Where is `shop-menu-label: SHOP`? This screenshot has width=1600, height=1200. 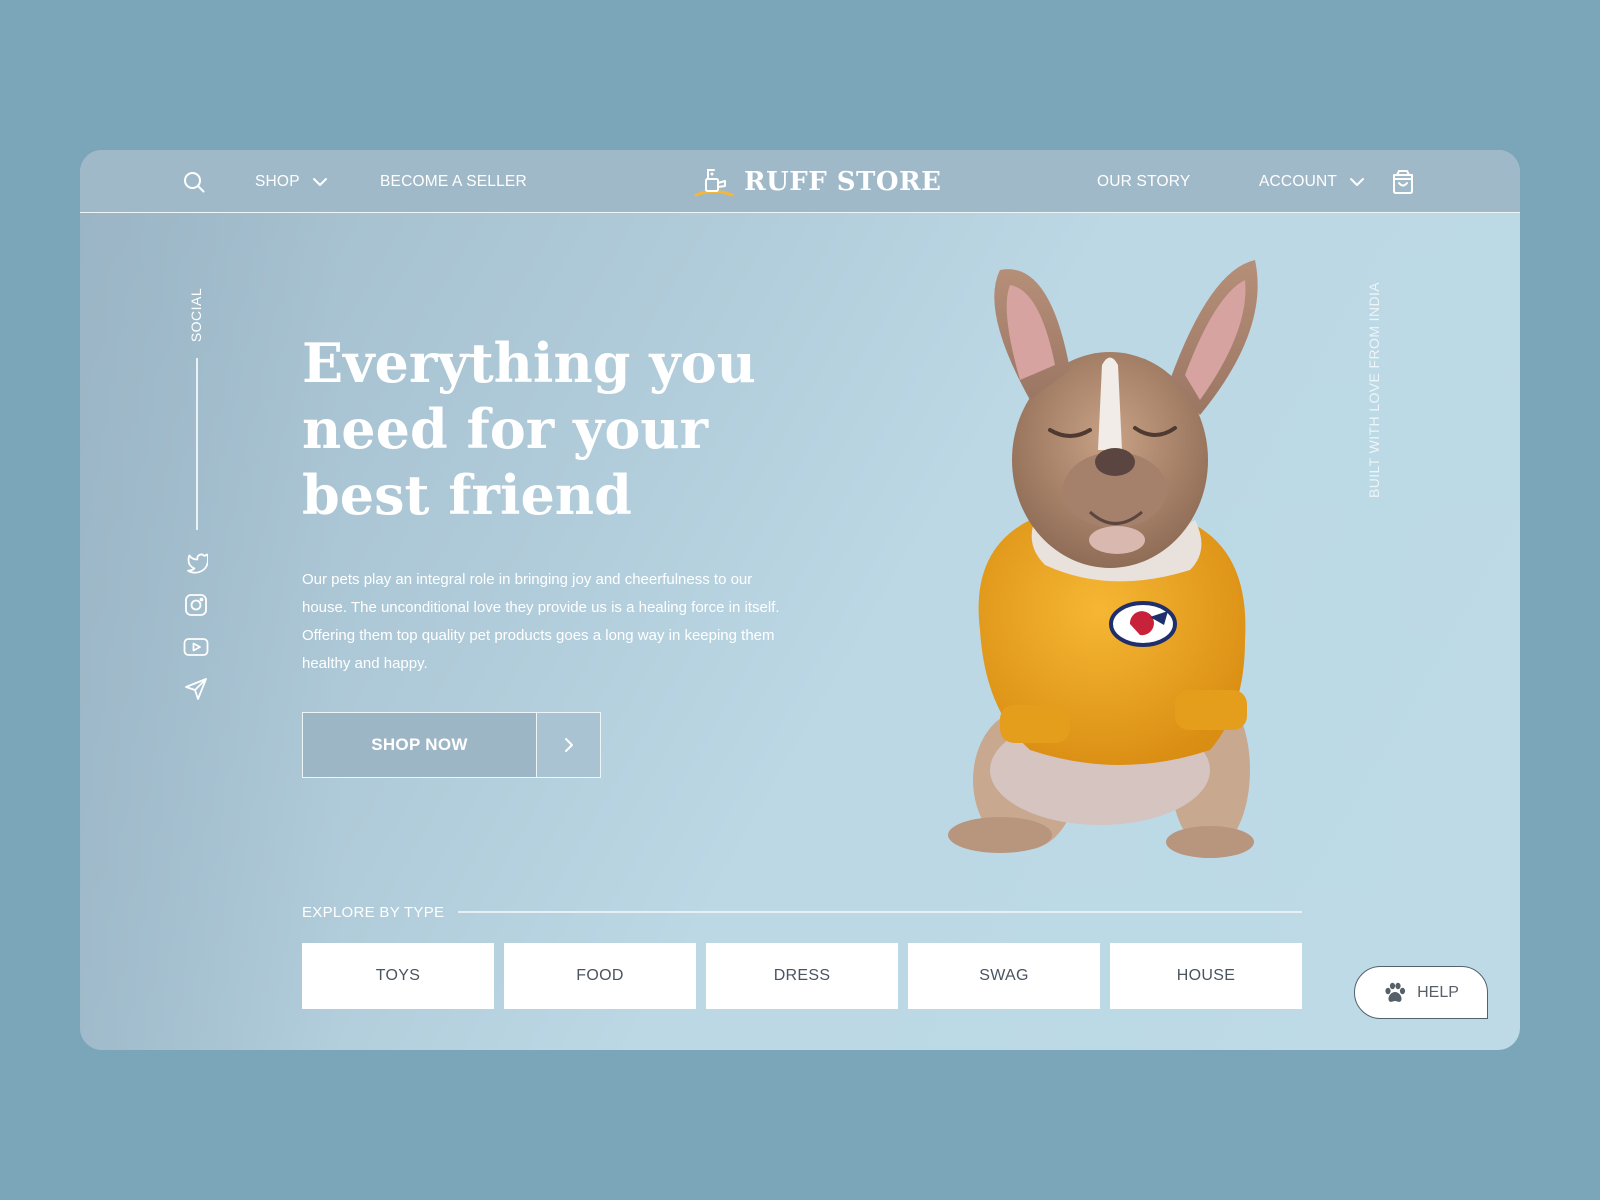
shop-menu-label: SHOP is located at coordinates (277, 181).